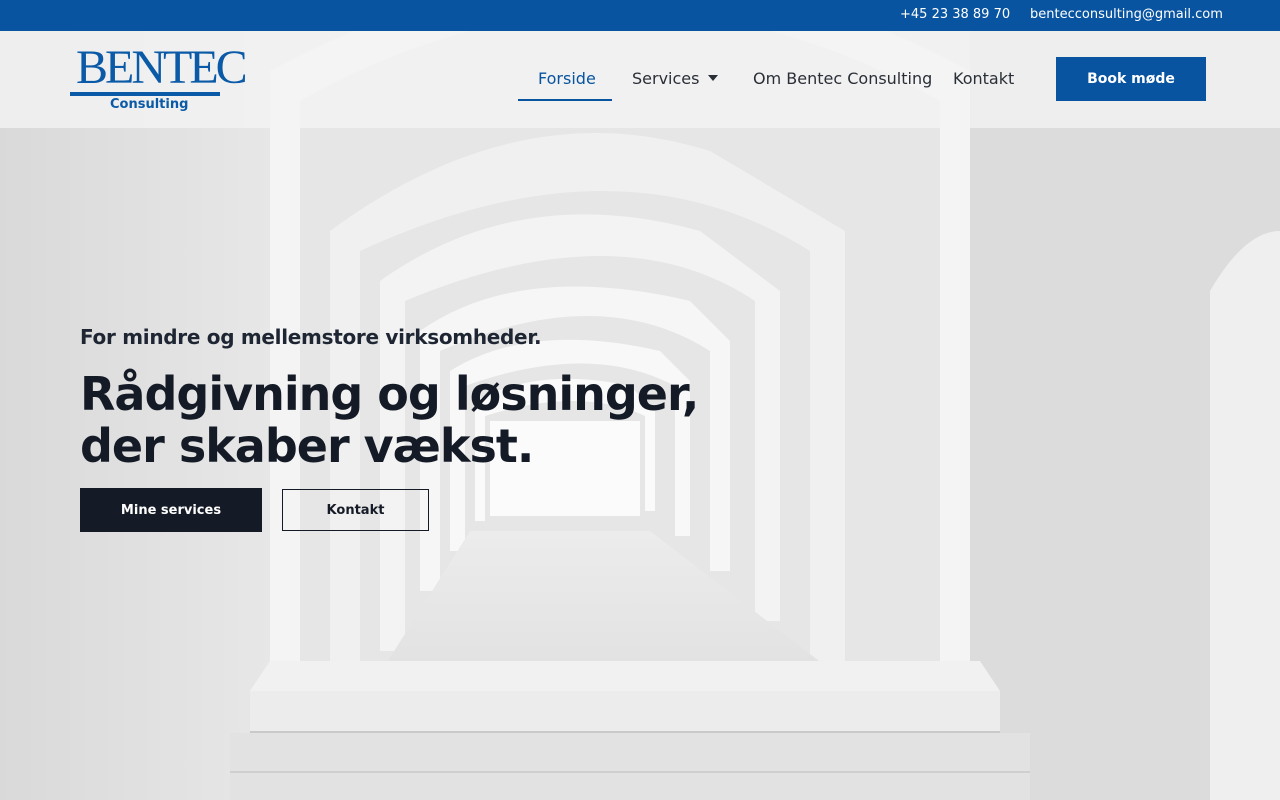 The height and width of the screenshot is (800, 1280). Describe the element at coordinates (149, 104) in the screenshot. I see `logo-subtitle: Consulting` at that location.